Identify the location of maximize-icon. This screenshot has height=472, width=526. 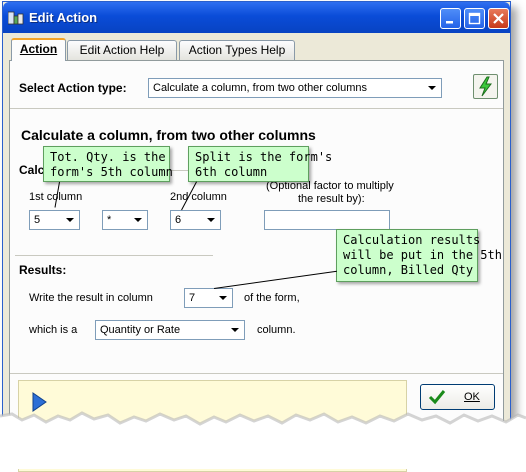
(474, 18).